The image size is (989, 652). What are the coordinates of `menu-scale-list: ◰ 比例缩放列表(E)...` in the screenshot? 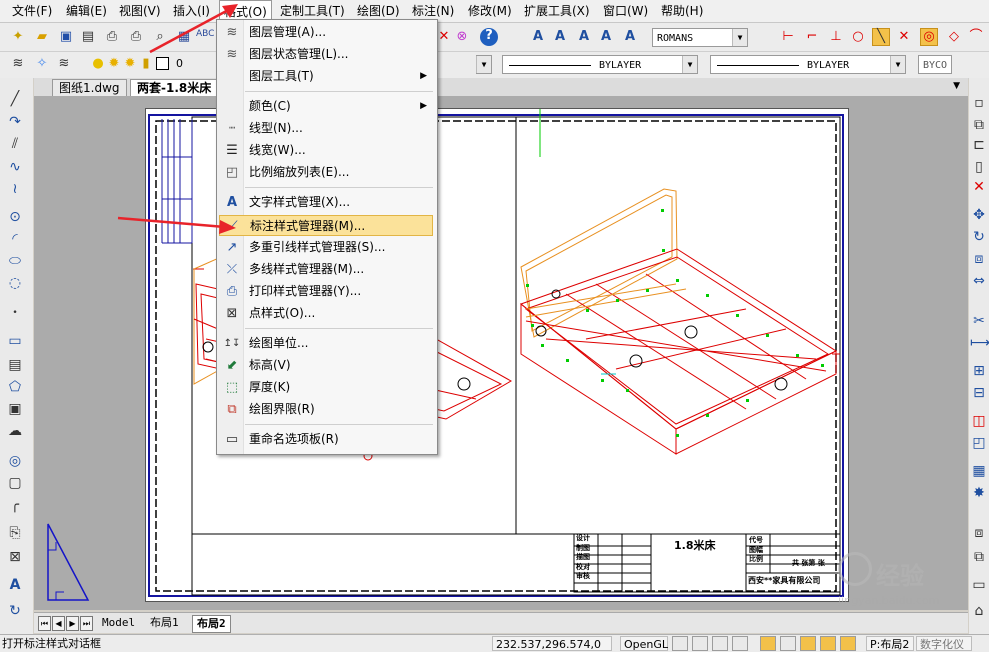 It's located at (326, 172).